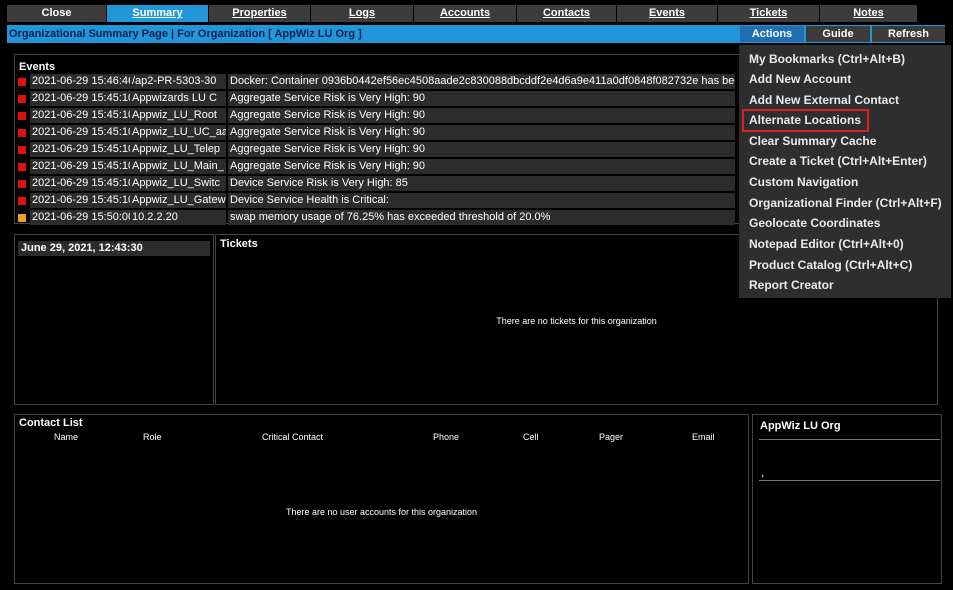  I want to click on column-header-role: Role, so click(152, 437).